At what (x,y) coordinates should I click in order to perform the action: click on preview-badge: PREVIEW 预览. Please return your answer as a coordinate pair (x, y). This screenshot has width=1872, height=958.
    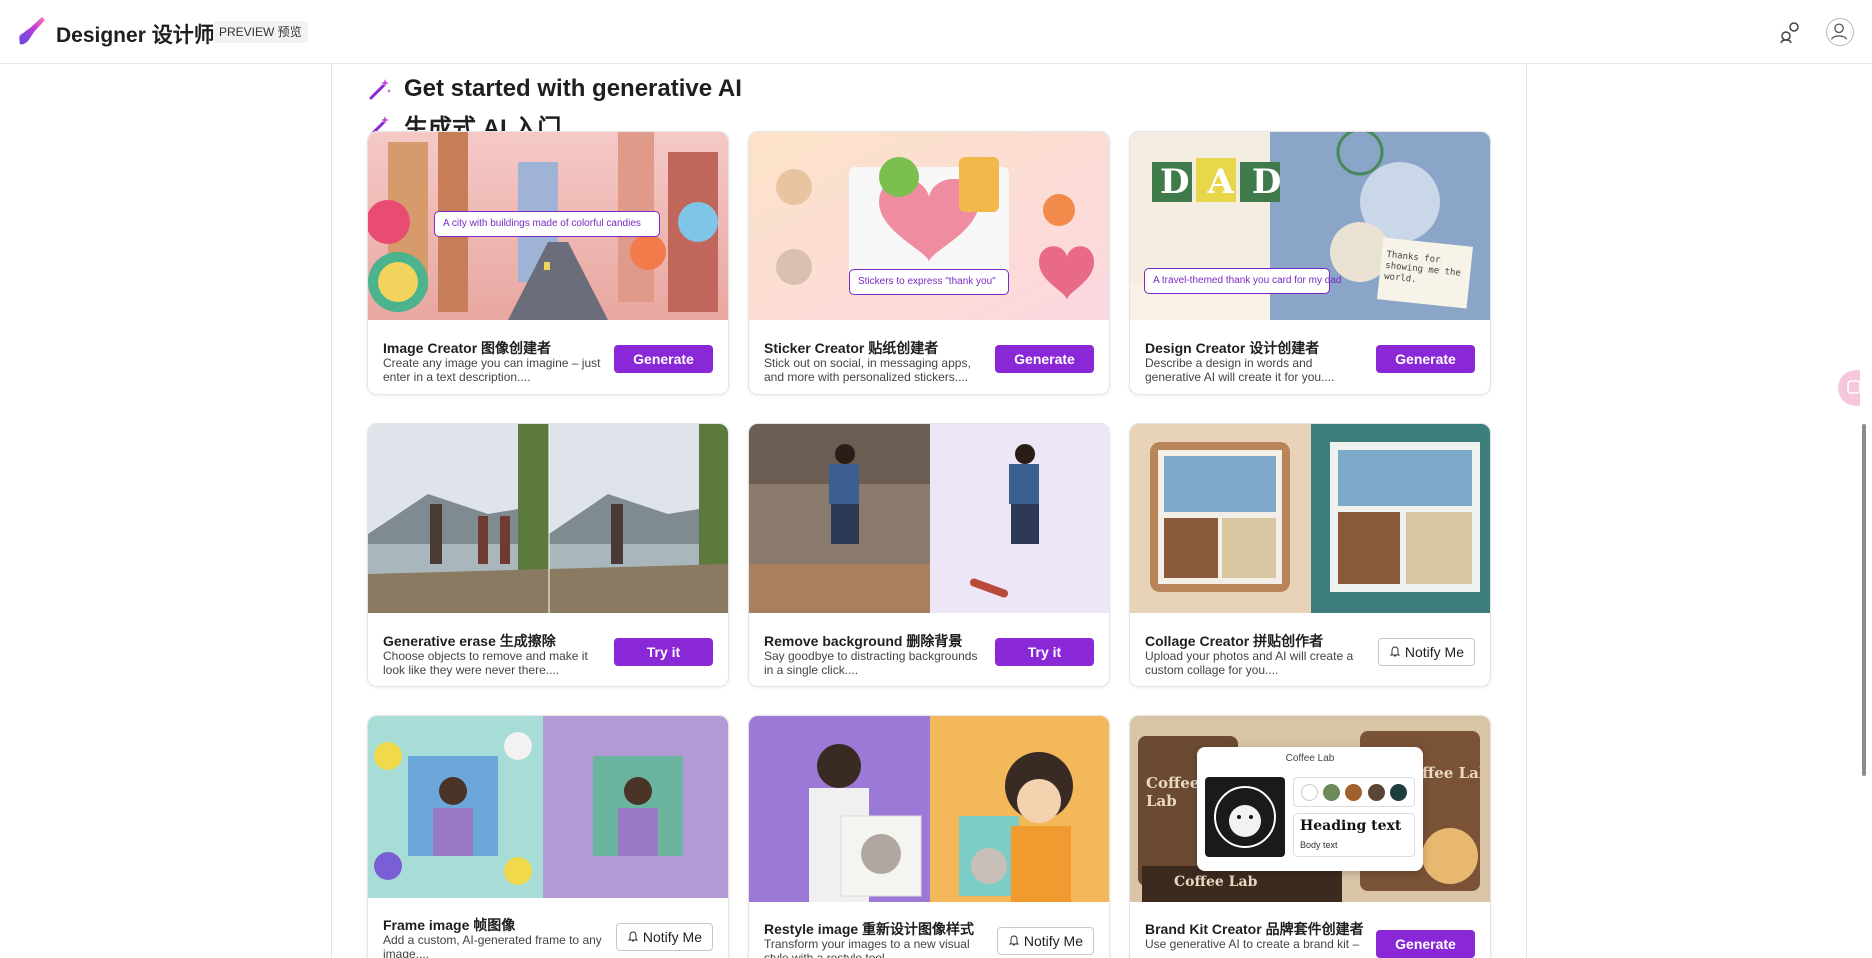
    Looking at the image, I should click on (260, 32).